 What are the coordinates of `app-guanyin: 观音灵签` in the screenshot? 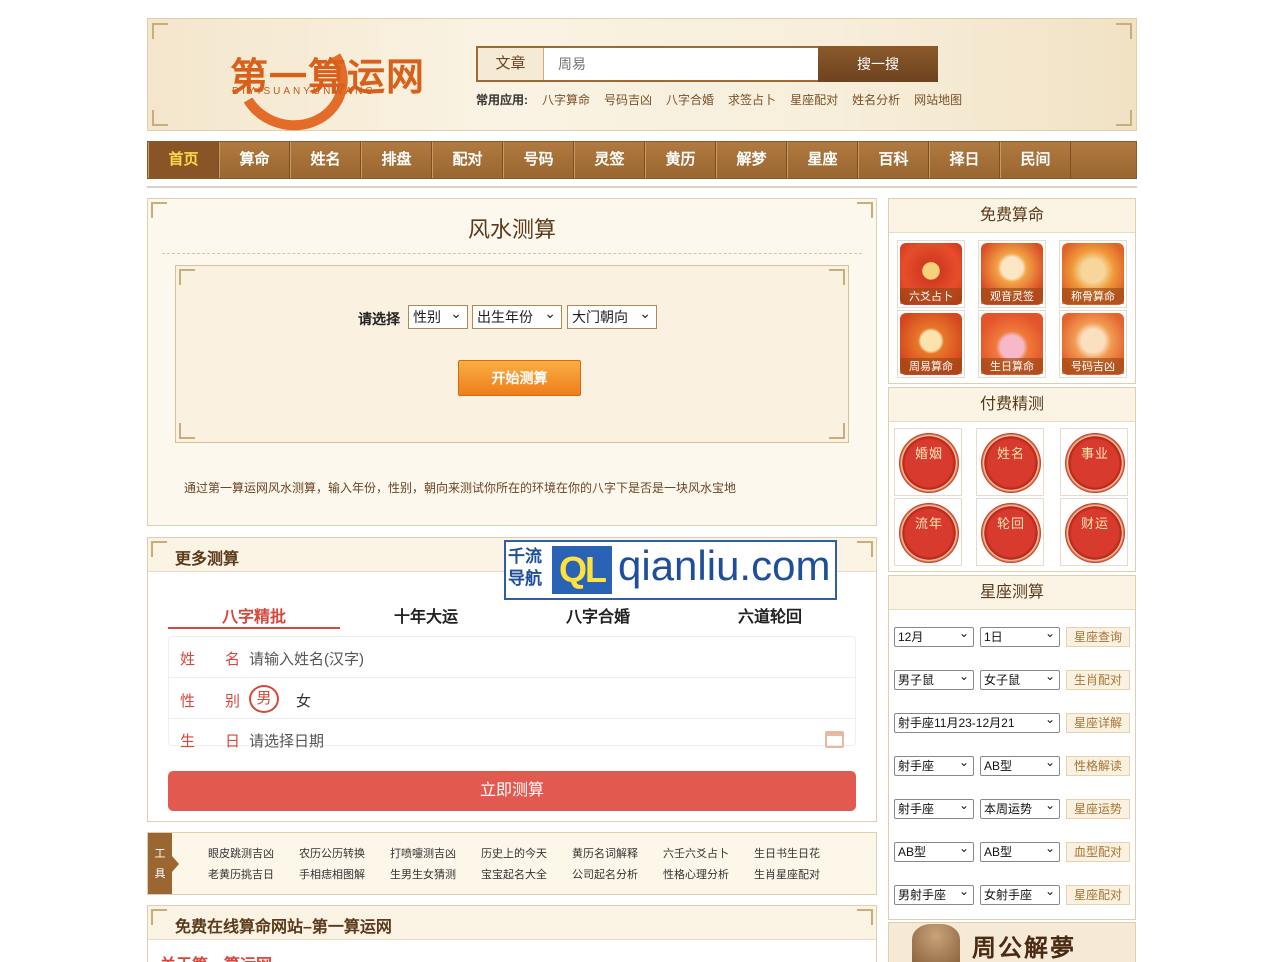 It's located at (1012, 274).